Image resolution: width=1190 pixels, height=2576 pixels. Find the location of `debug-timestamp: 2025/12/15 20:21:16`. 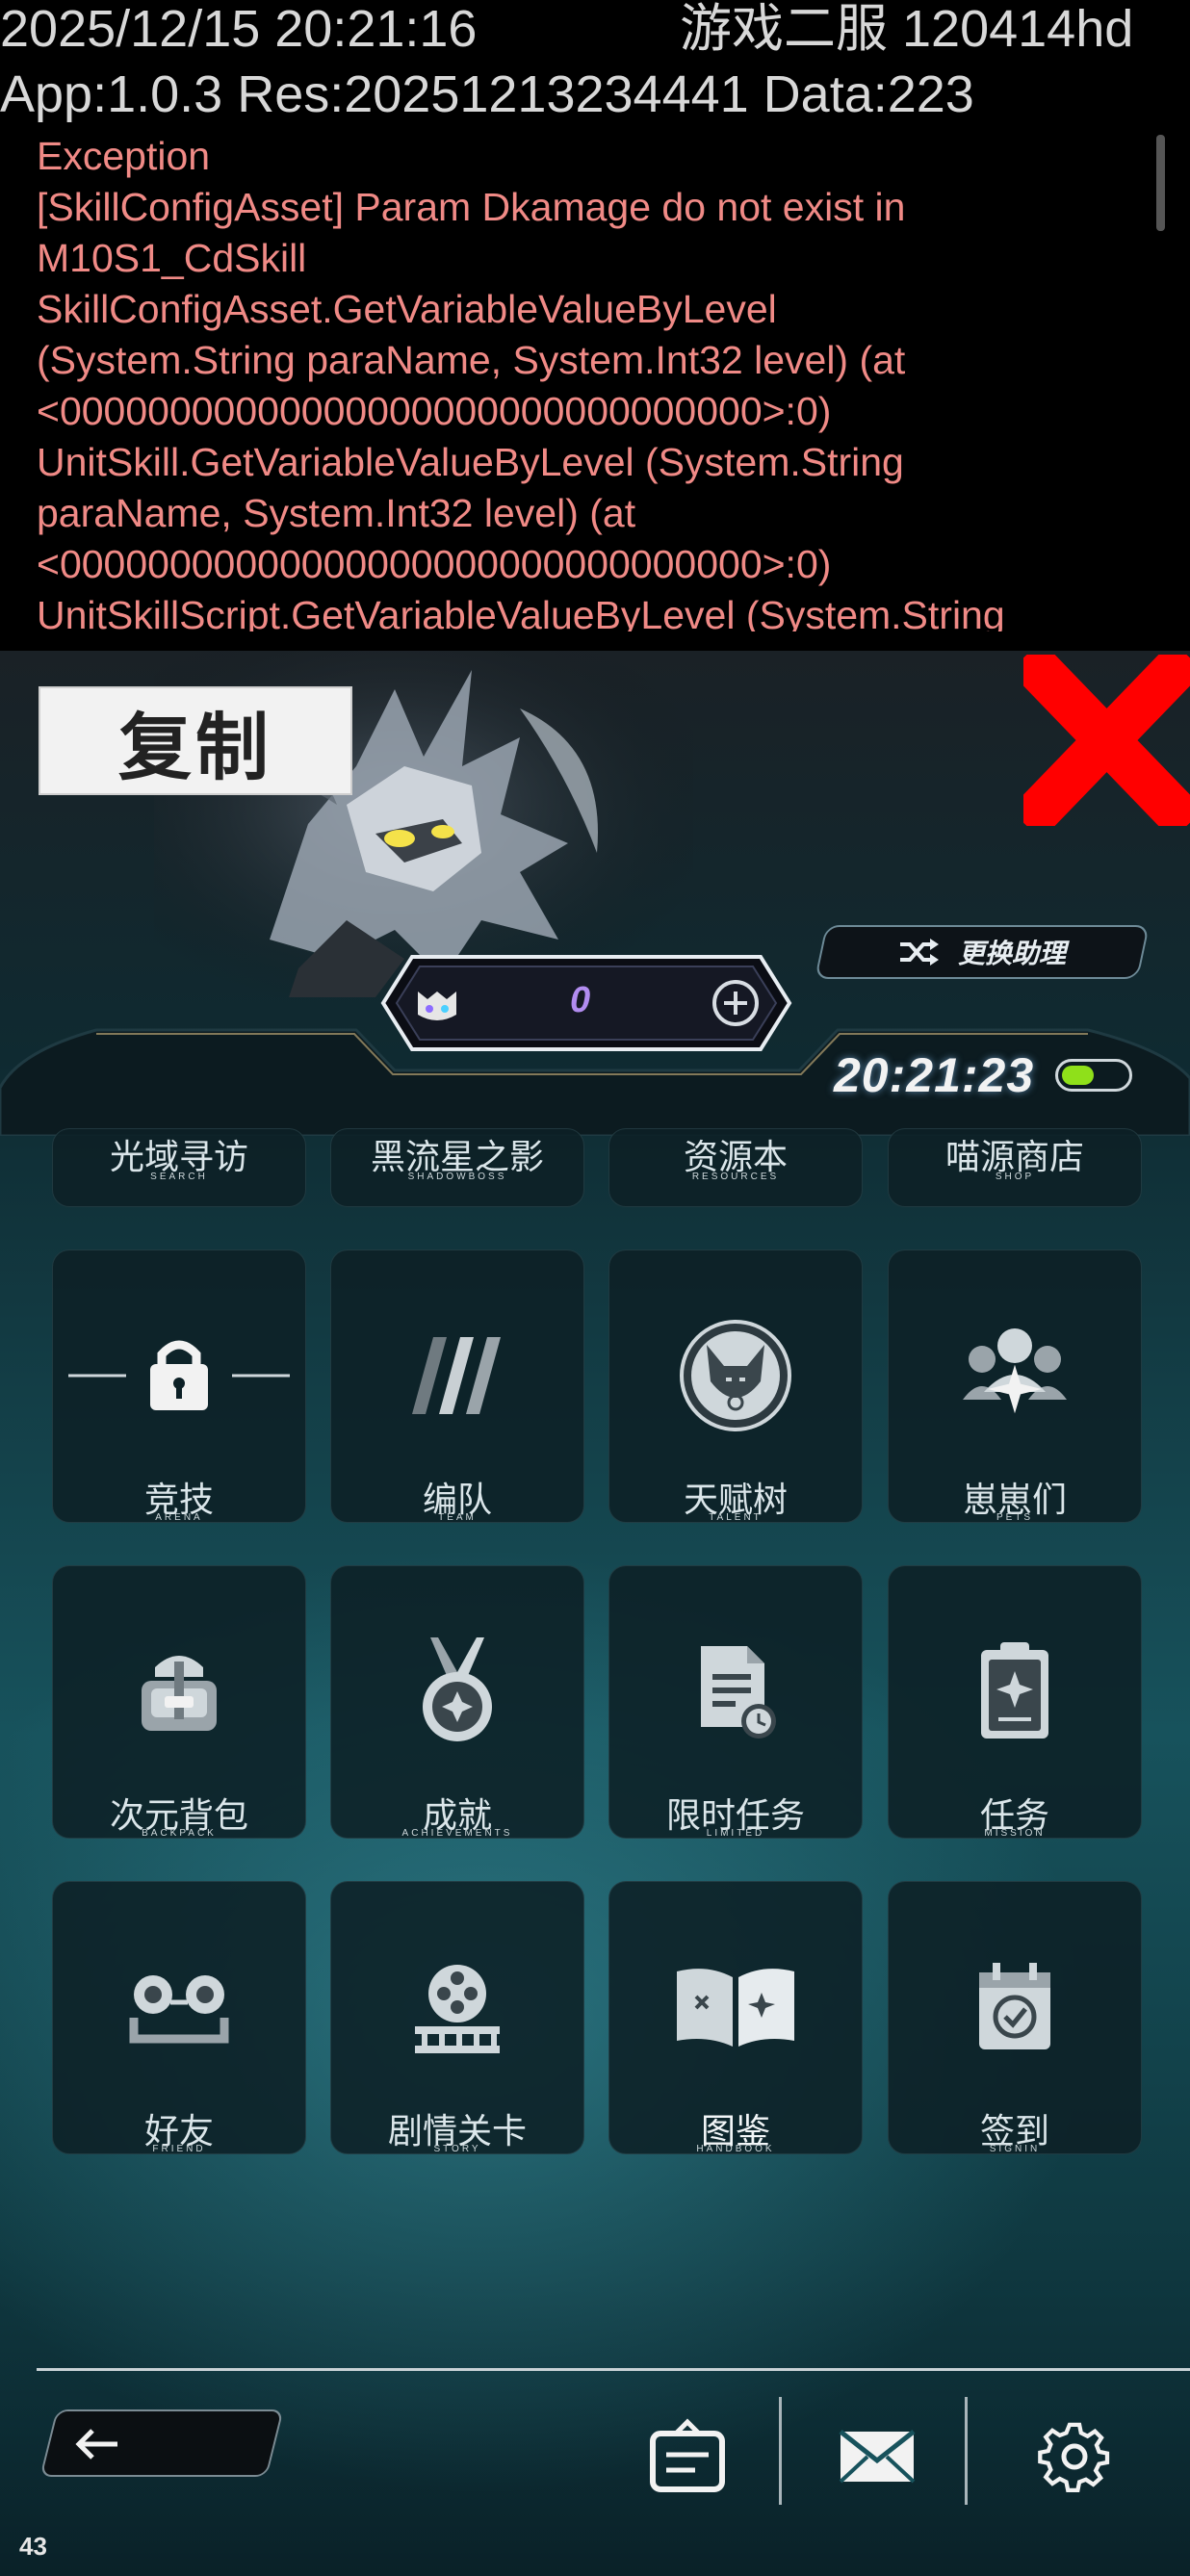

debug-timestamp: 2025/12/15 20:21:16 is located at coordinates (239, 29).